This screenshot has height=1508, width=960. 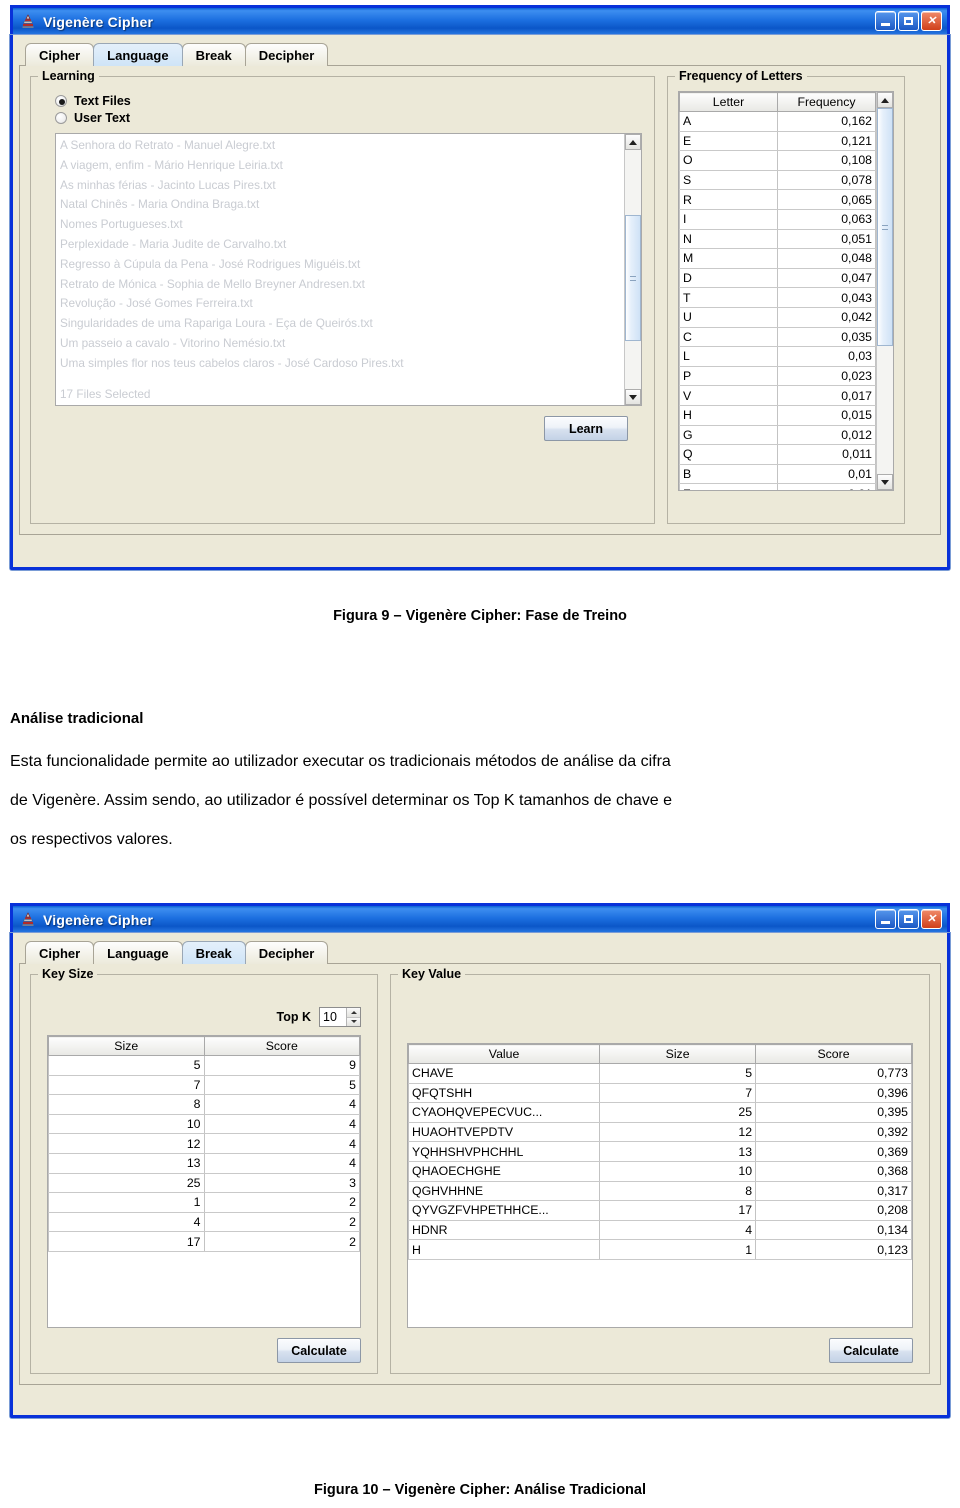 What do you see at coordinates (204, 1143) in the screenshot?
I see `table-row: 12 4` at bounding box center [204, 1143].